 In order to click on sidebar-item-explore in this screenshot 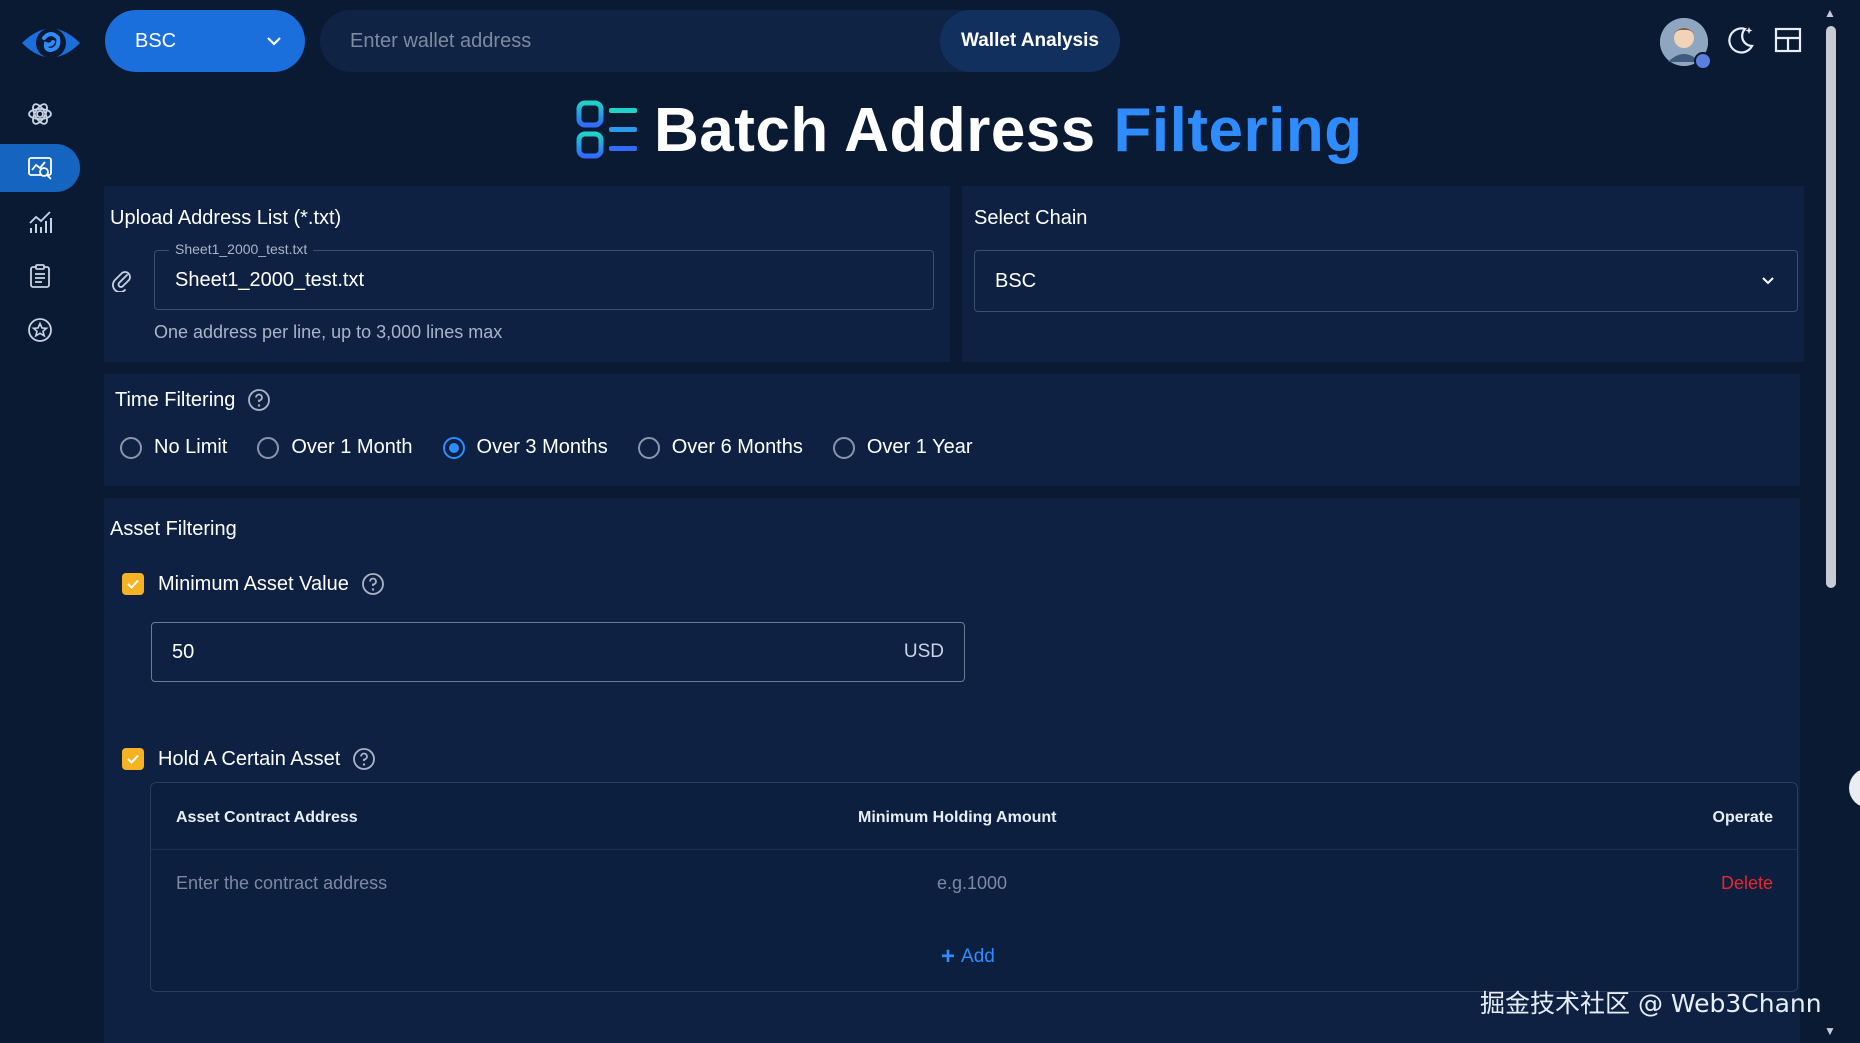, I will do `click(40, 114)`.